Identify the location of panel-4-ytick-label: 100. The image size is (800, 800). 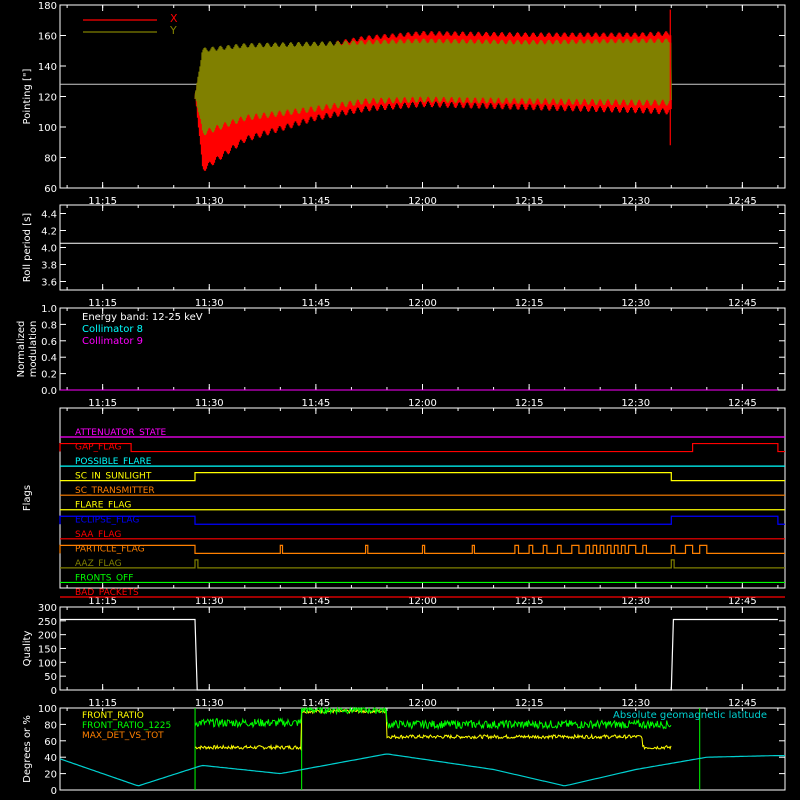
(47, 663).